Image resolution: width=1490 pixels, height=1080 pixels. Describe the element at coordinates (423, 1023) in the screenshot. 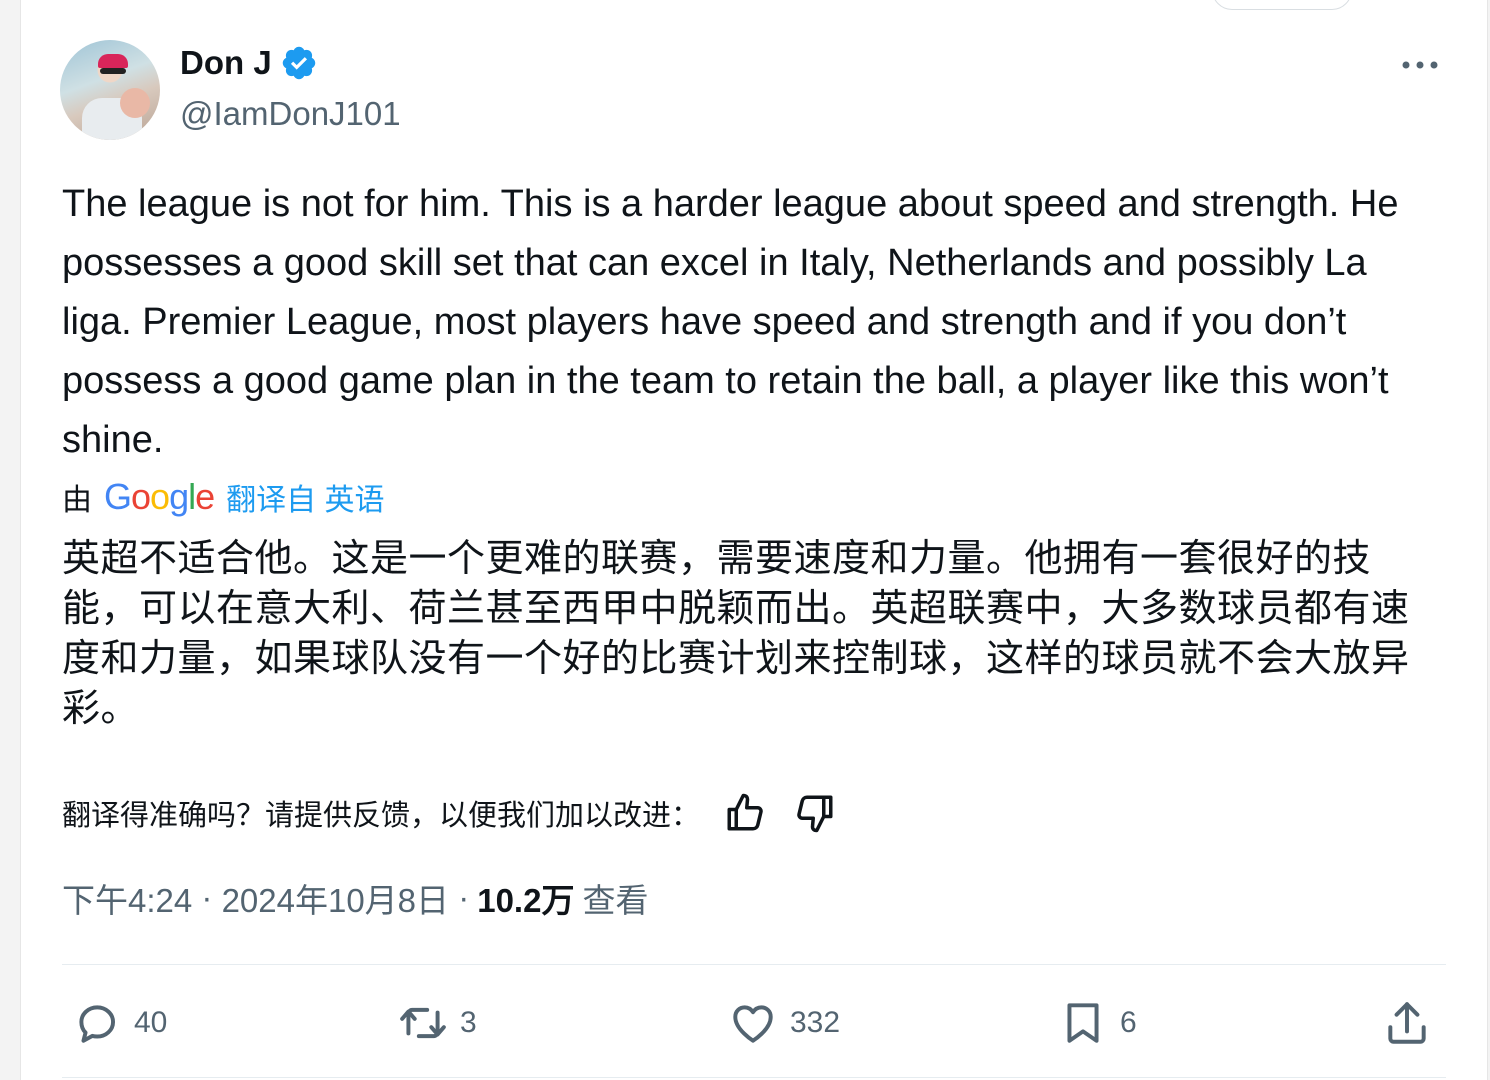

I see `retweet-icon` at that location.